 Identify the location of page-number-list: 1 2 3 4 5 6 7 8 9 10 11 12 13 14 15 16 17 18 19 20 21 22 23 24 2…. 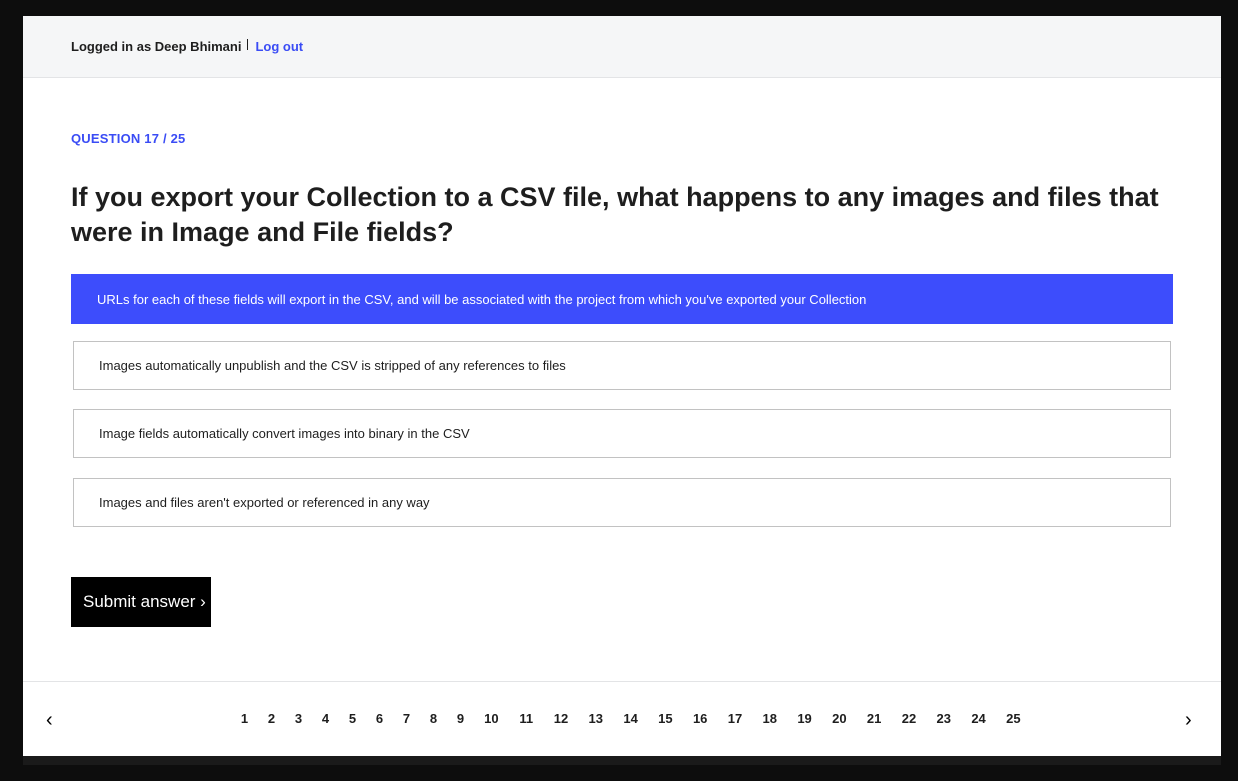
(631, 718).